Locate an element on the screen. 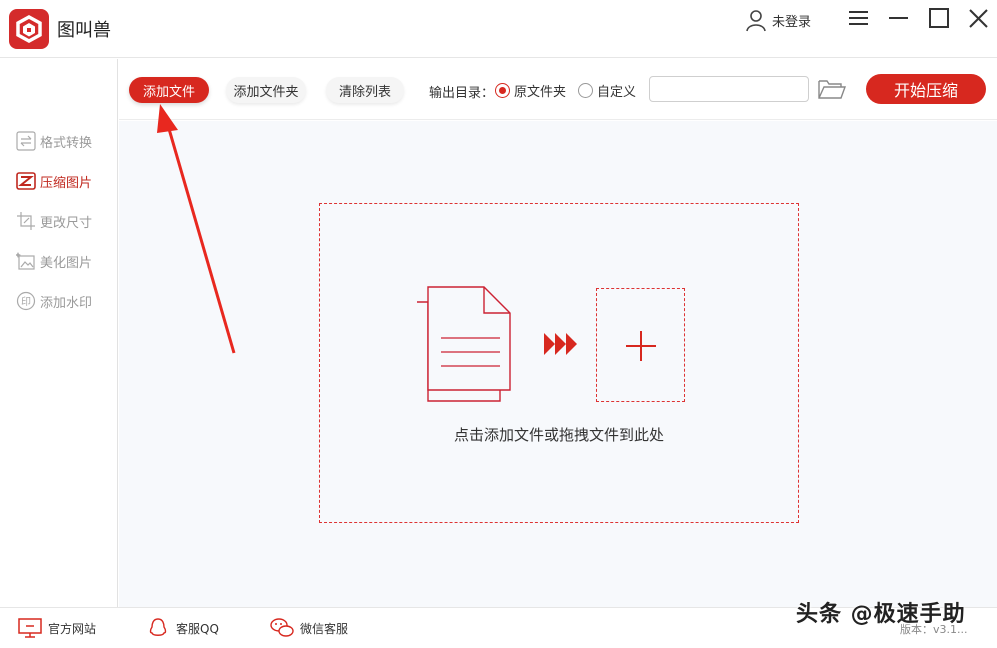 The image size is (997, 648). close-button is located at coordinates (979, 19).